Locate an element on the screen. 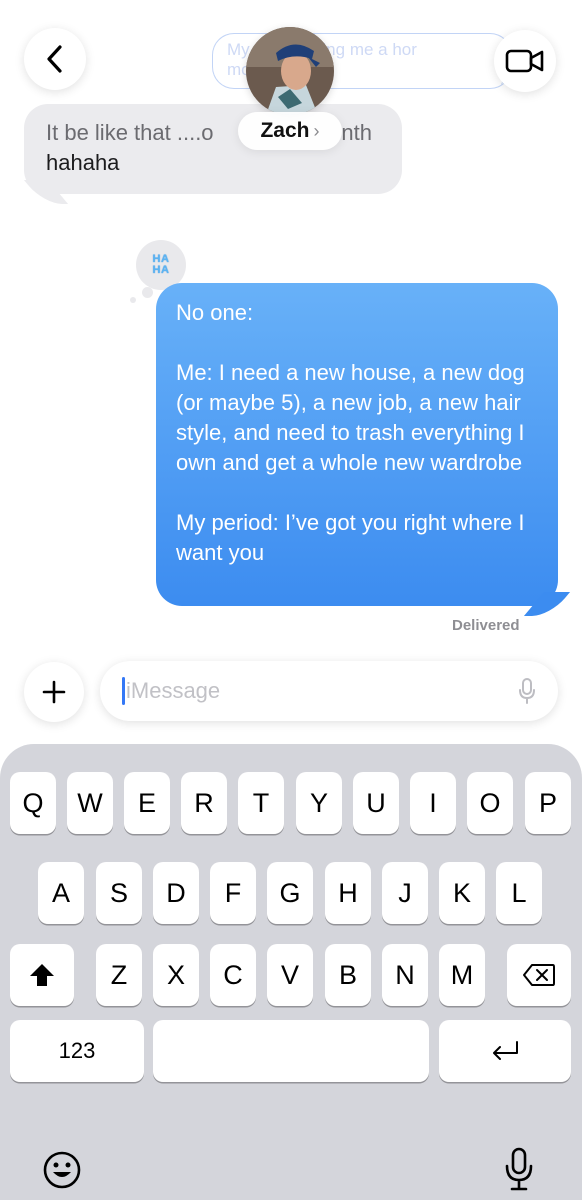 Image resolution: width=582 pixels, height=1200 pixels. key-q: Q is located at coordinates (33, 803).